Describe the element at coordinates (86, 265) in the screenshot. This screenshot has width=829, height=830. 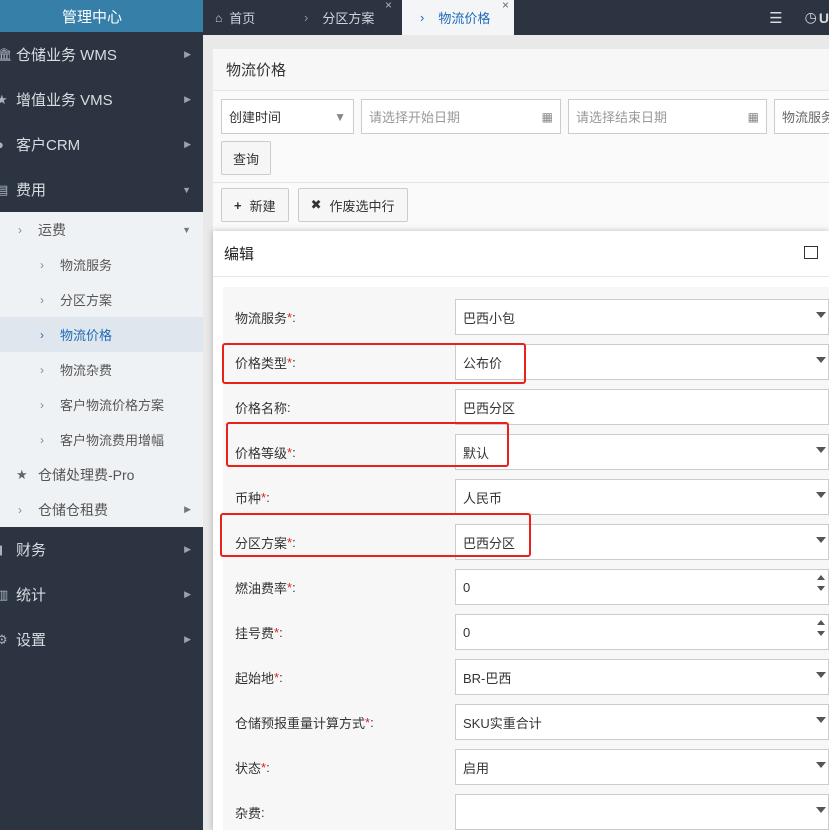
I see `sidebar-item-label: 物流服务` at that location.